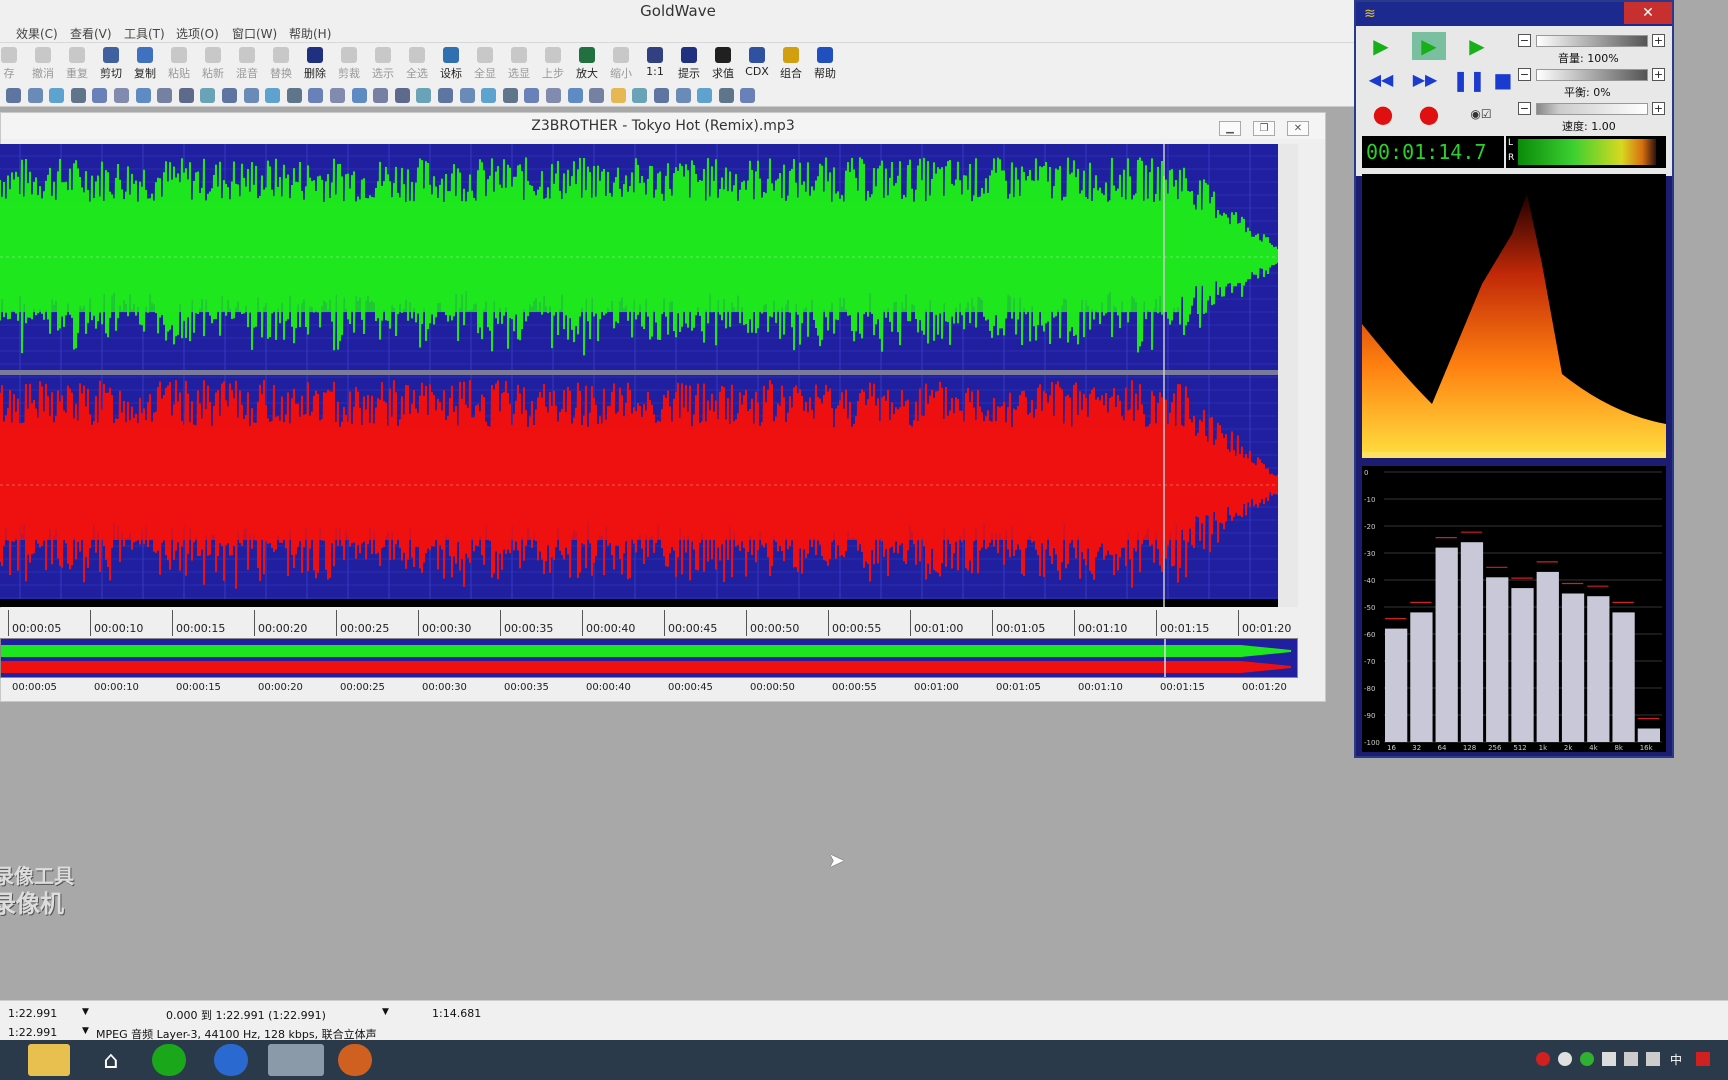 This screenshot has height=1080, width=1728. I want to click on volume-slider, so click(1592, 41).